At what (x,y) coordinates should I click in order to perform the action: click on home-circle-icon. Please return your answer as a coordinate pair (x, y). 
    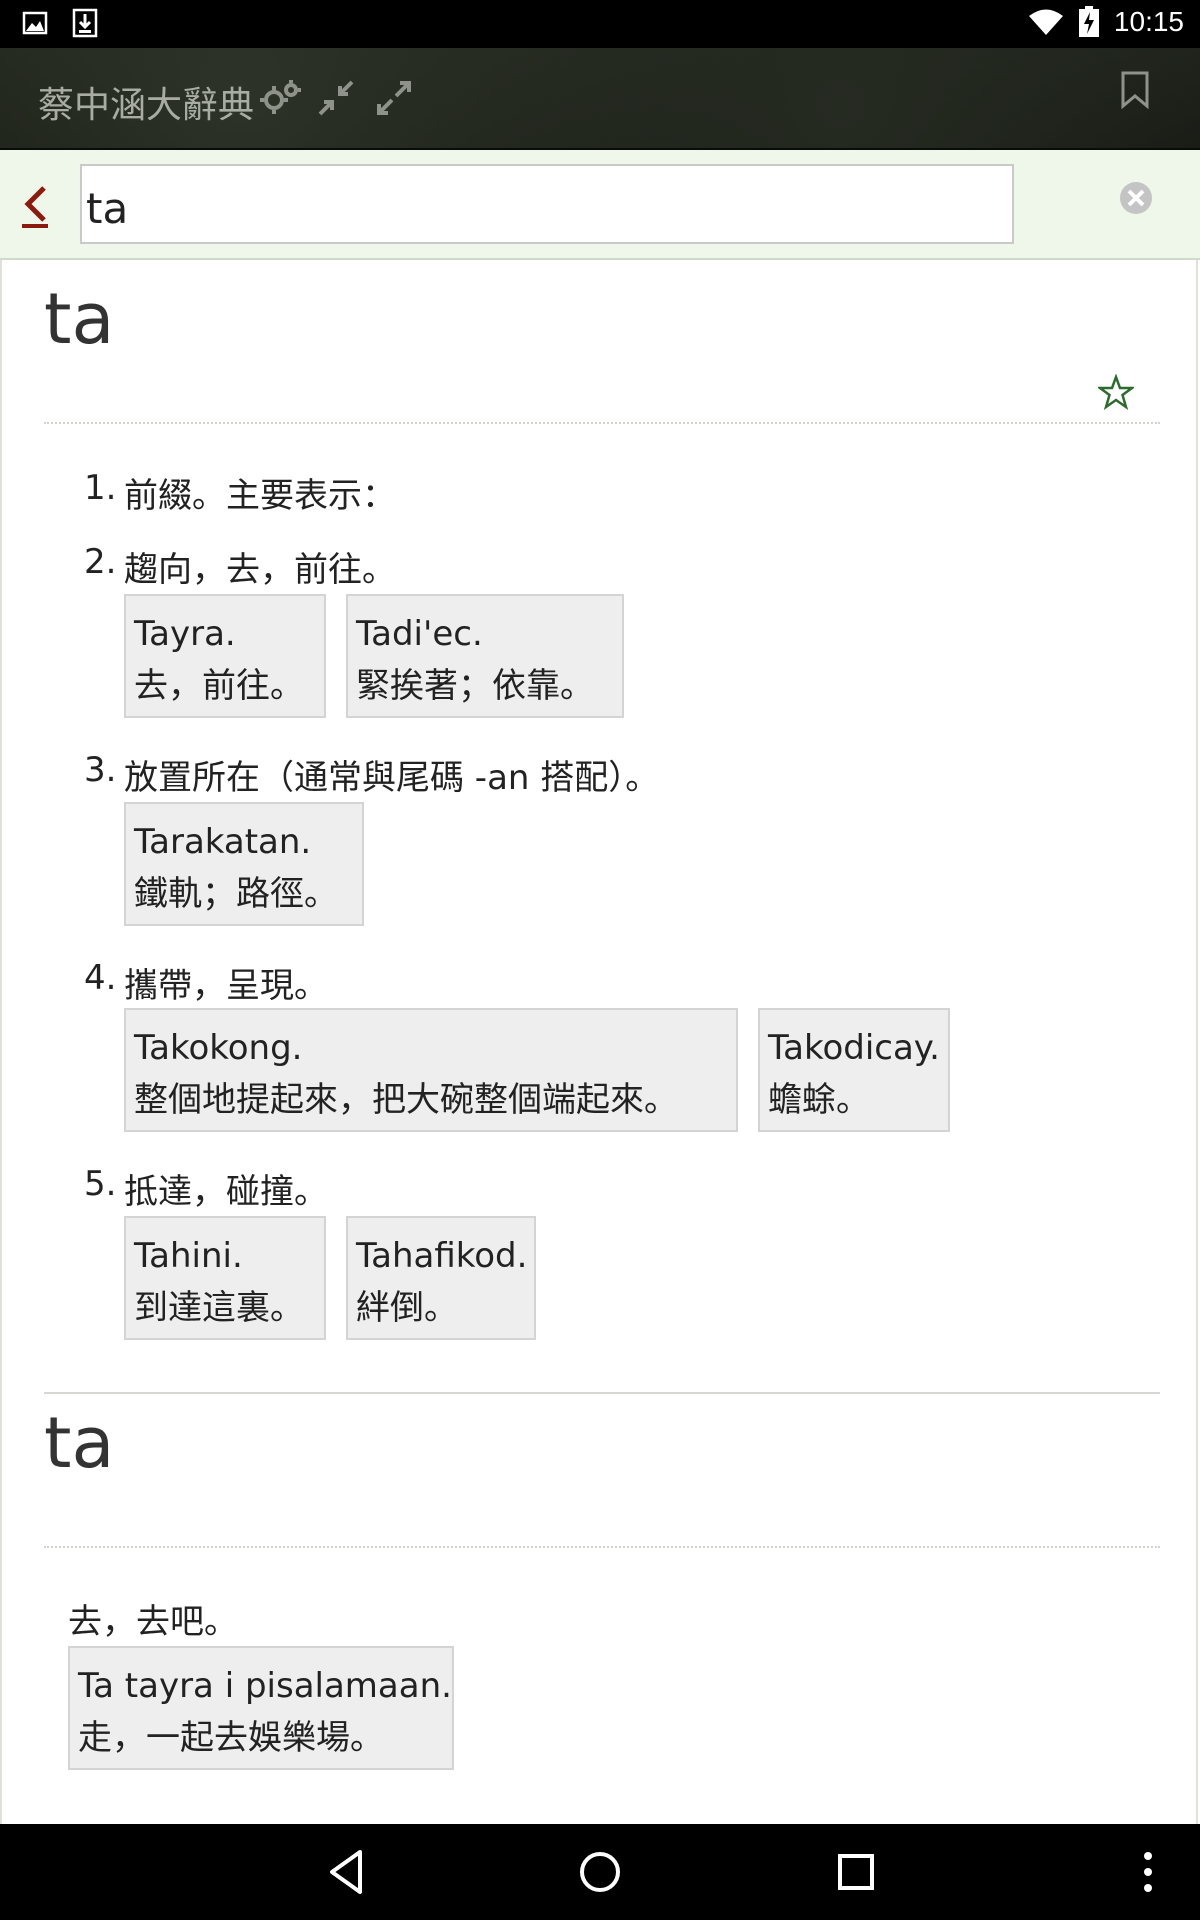
    Looking at the image, I should click on (600, 1872).